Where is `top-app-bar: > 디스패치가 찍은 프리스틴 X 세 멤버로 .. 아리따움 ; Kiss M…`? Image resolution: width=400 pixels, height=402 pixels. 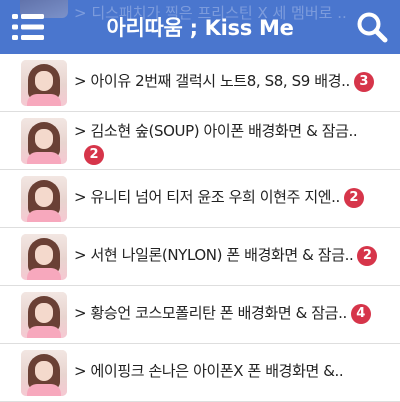
top-app-bar: > 디스패치가 찍은 프리스틴 X 세 멤버로 .. 아리따움 ; Kiss M… is located at coordinates (200, 27).